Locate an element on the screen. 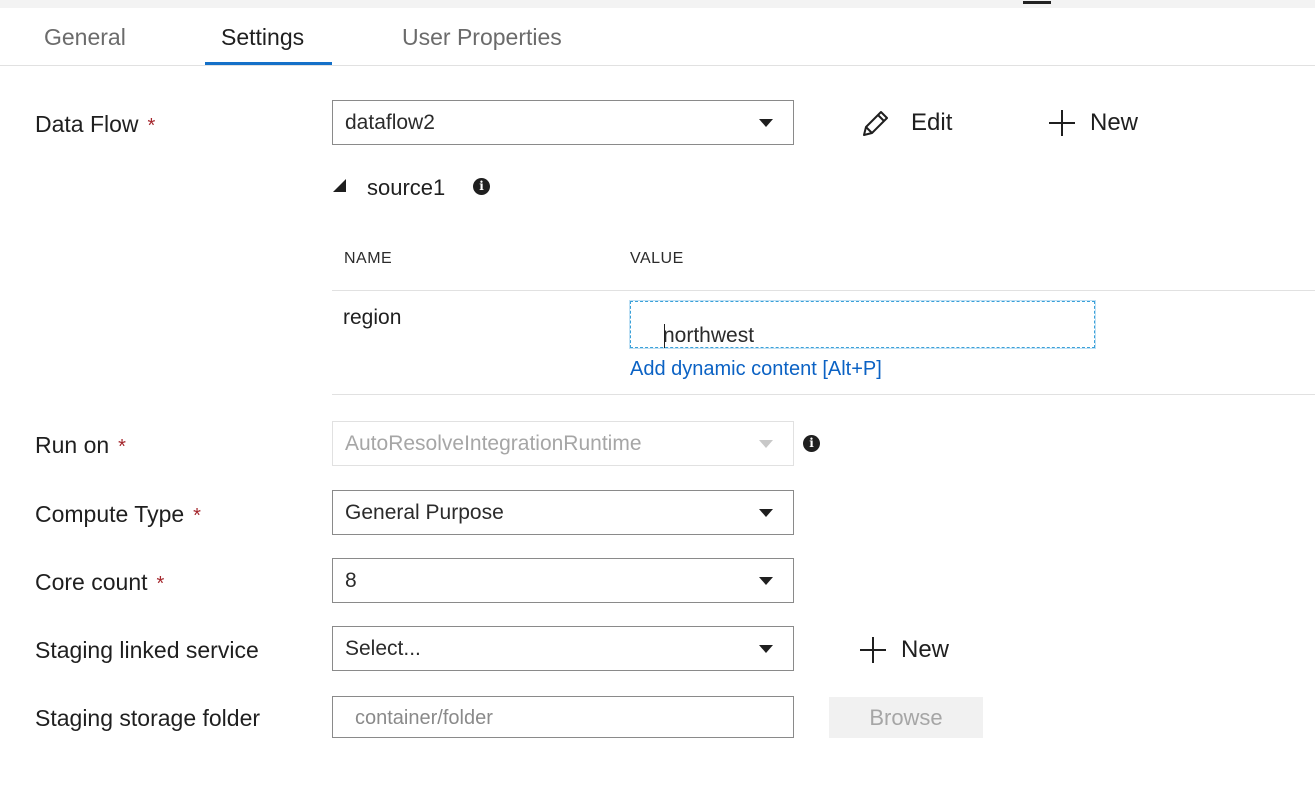 This screenshot has width=1315, height=798. edit-label: Edit is located at coordinates (932, 122).